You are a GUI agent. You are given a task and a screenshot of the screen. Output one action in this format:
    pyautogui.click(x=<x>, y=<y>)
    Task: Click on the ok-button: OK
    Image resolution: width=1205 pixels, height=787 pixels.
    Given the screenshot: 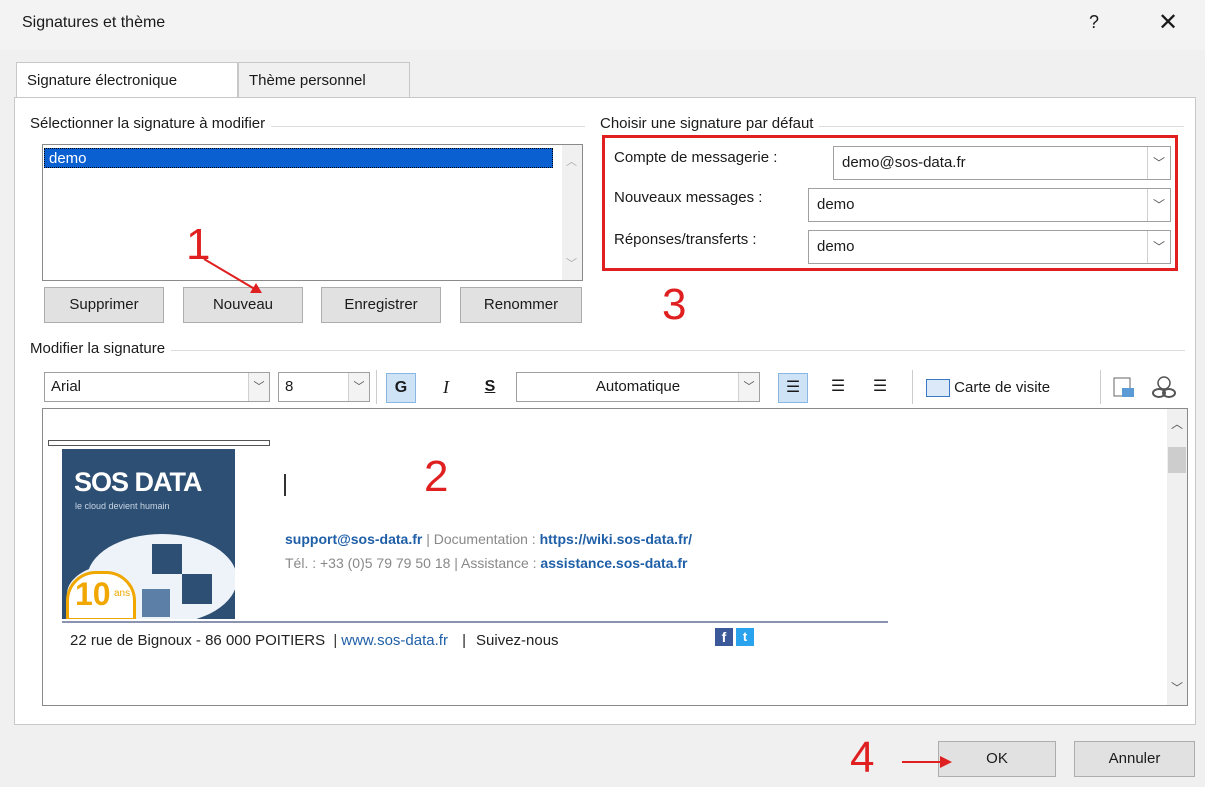 What is the action you would take?
    pyautogui.click(x=997, y=759)
    